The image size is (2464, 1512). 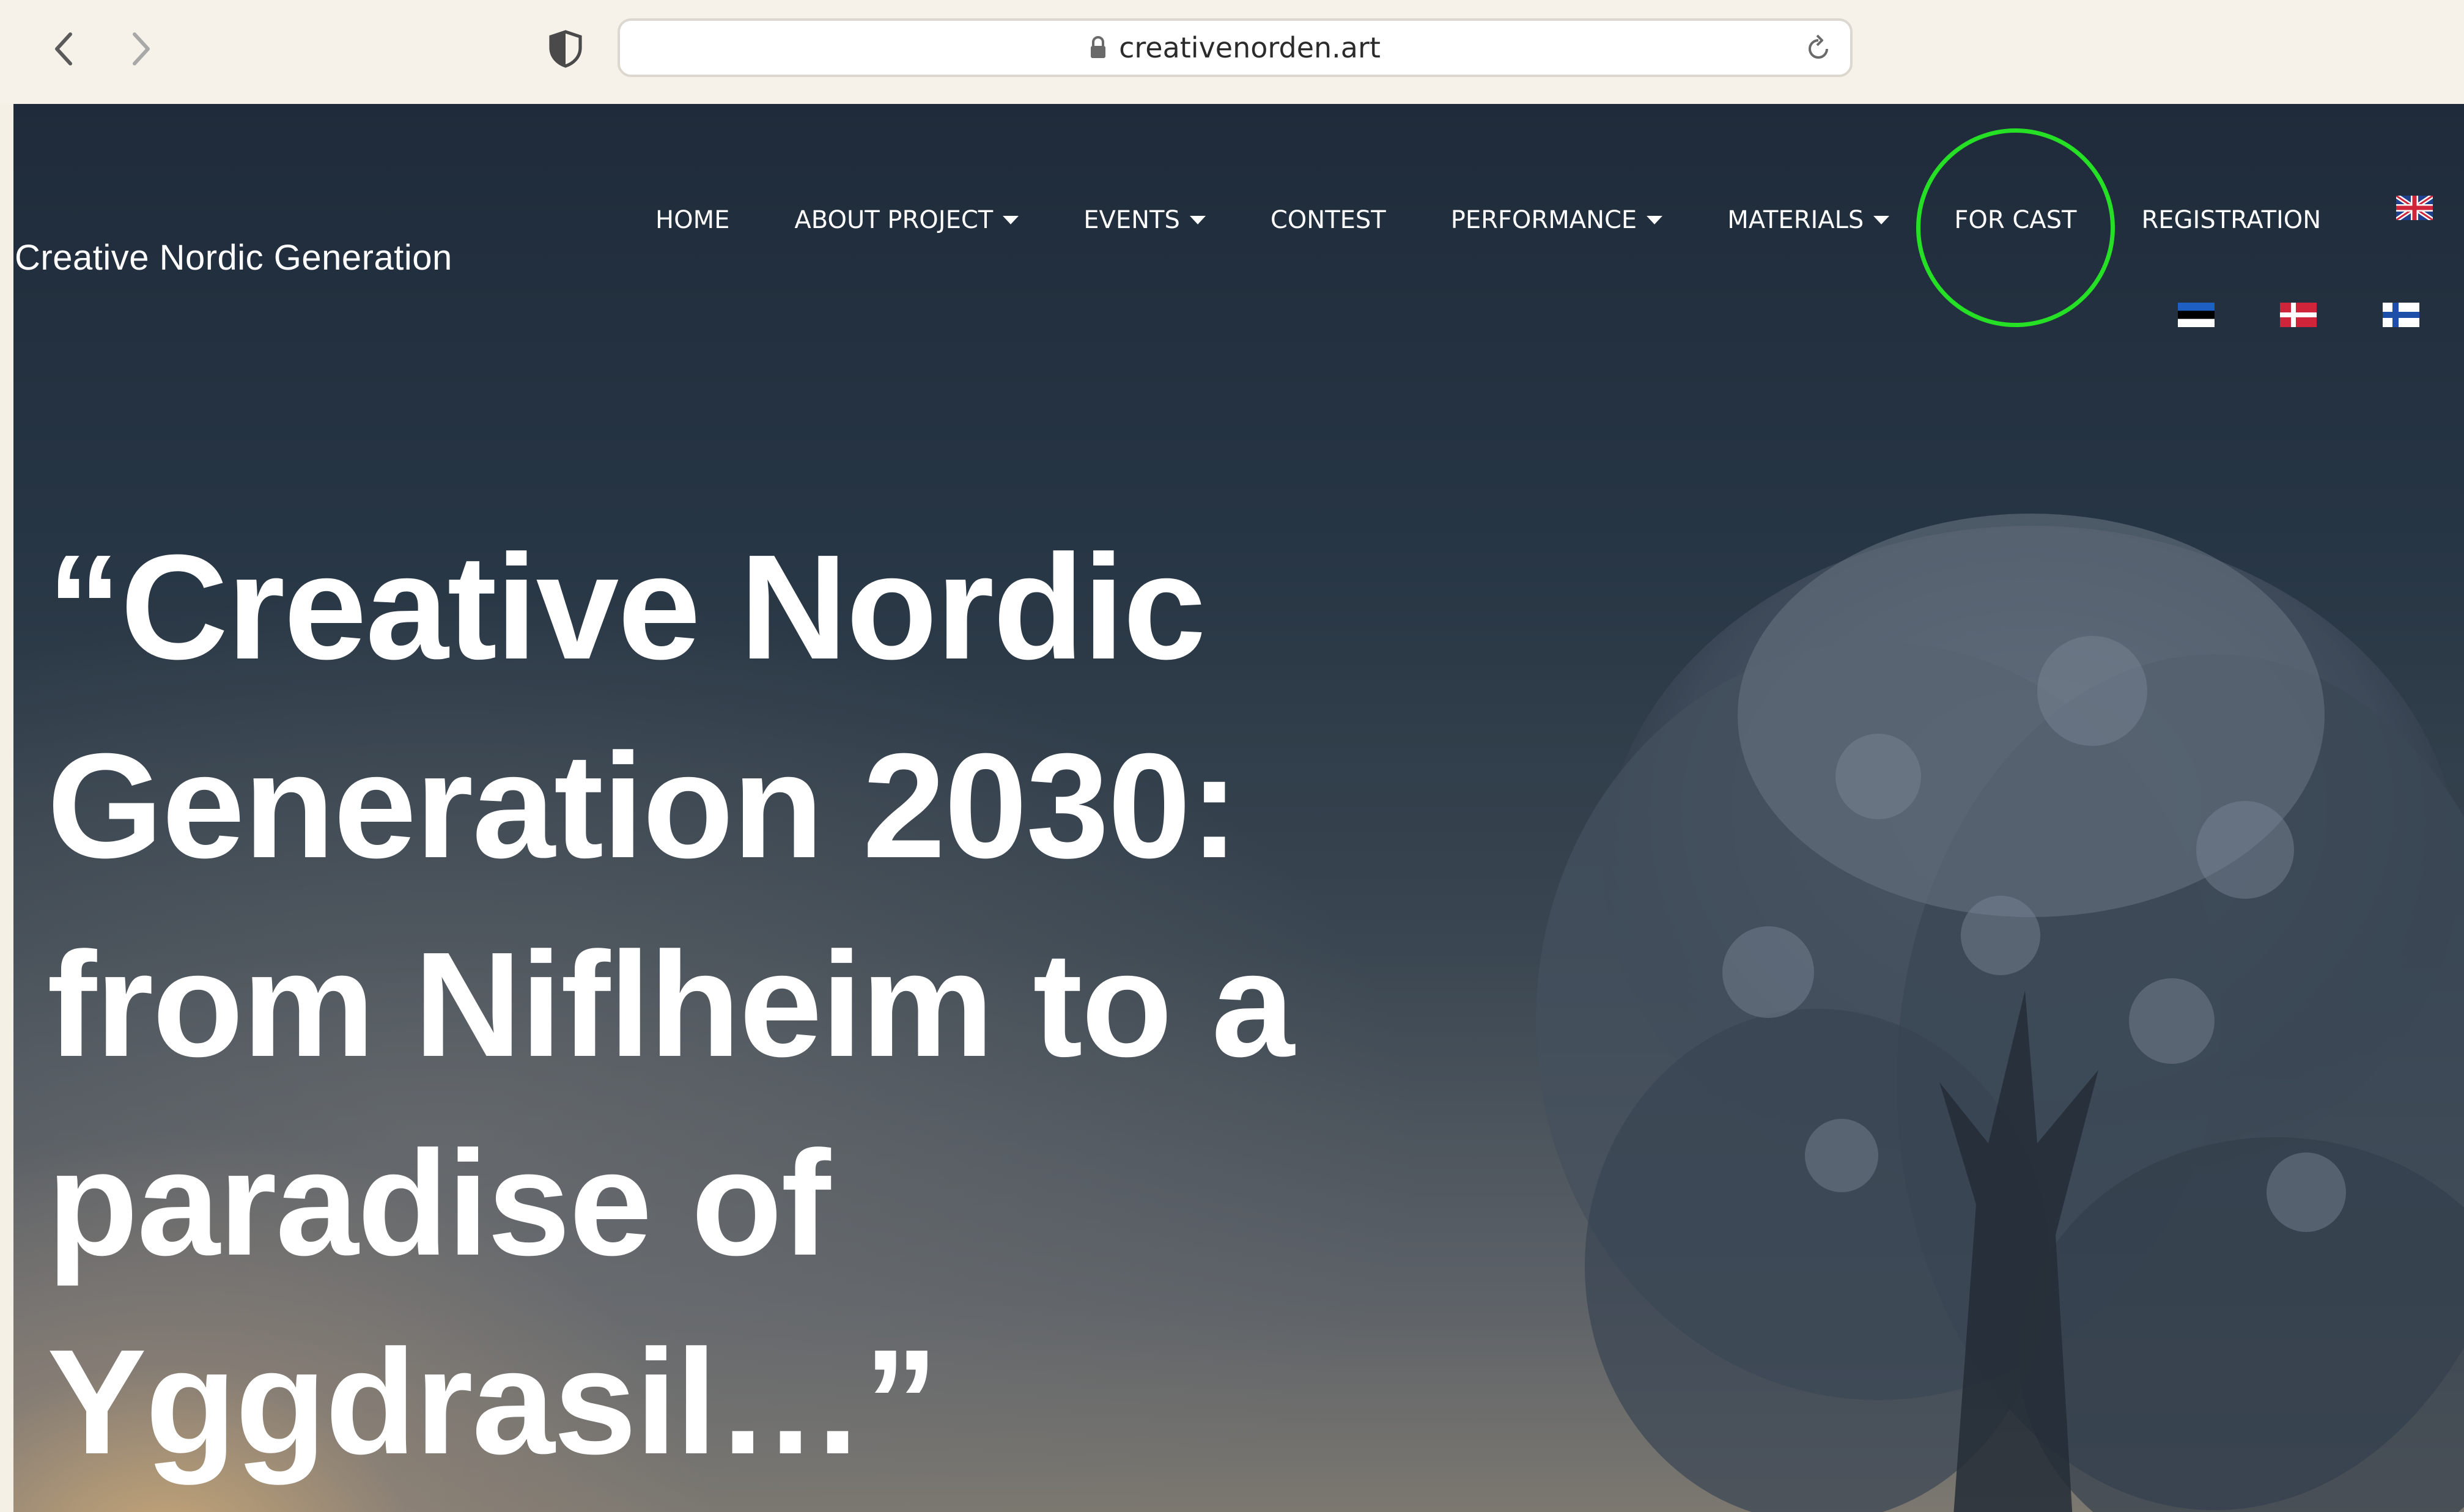 What do you see at coordinates (2401, 315) in the screenshot?
I see `finland-flag-icon` at bounding box center [2401, 315].